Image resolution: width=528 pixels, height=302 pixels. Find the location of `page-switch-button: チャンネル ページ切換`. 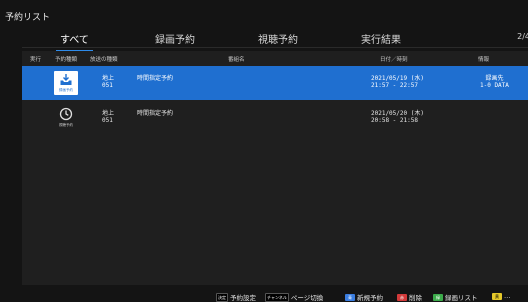

page-switch-button: チャンネル ページ切換 is located at coordinates (294, 297).